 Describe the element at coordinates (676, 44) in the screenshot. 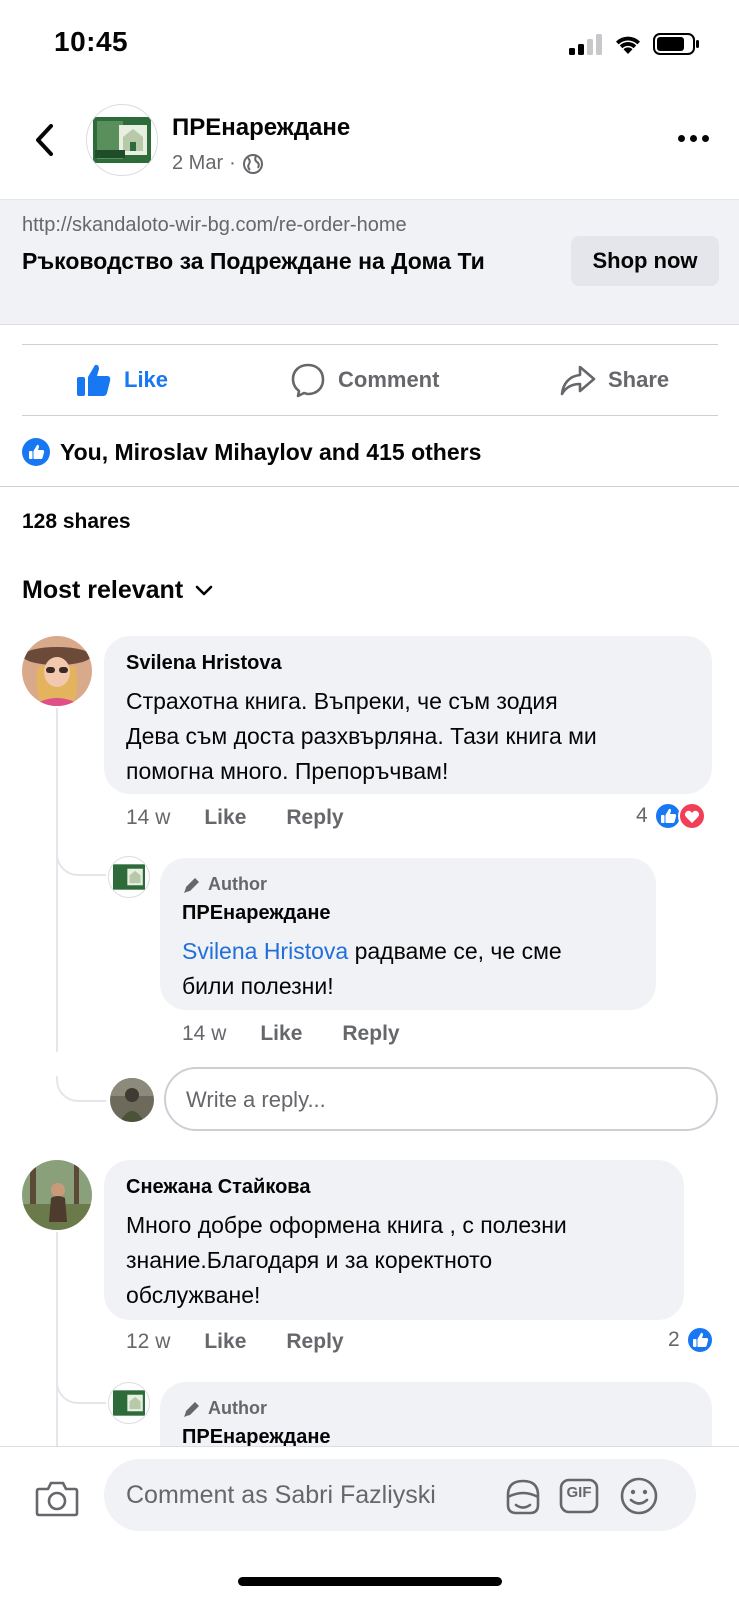

I see `battery-icon` at that location.